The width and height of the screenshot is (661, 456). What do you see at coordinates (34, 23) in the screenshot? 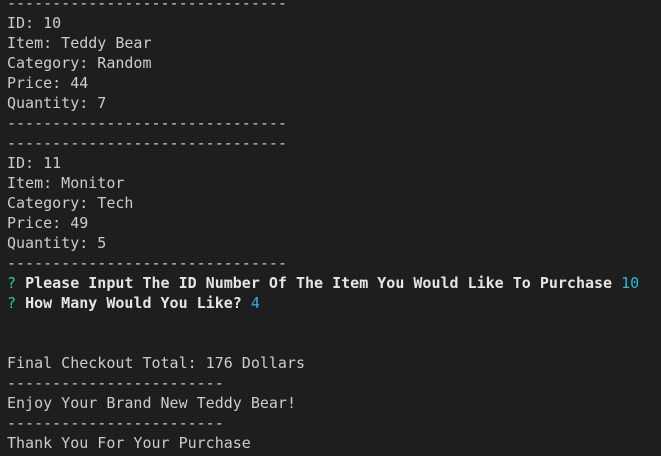
I see `item-id: ID: 10` at bounding box center [34, 23].